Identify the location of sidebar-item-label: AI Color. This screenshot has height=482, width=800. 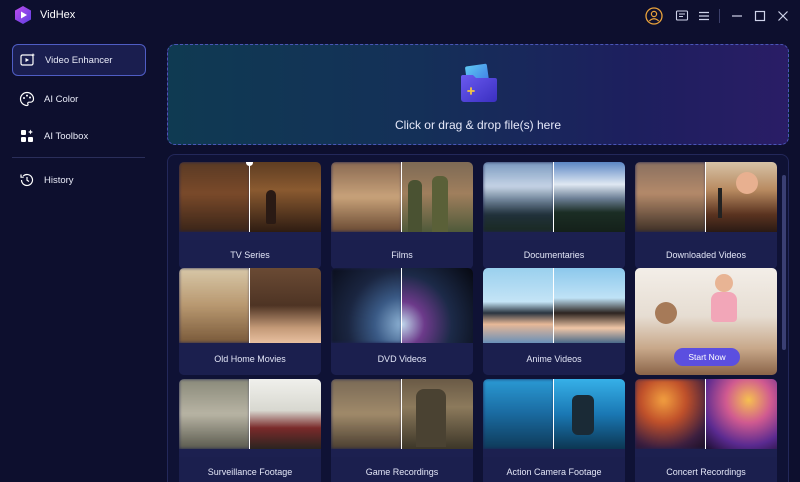
(61, 99).